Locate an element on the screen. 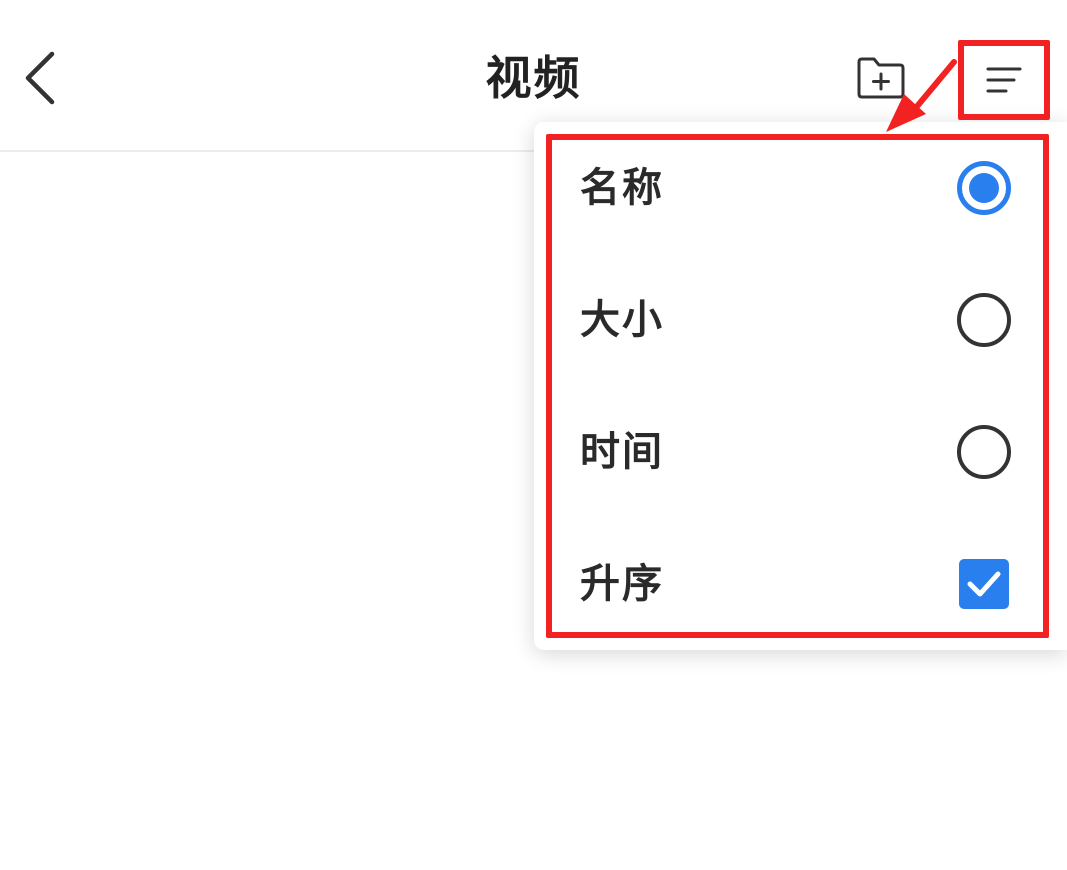  sort-option-label: 时间 is located at coordinates (622, 452).